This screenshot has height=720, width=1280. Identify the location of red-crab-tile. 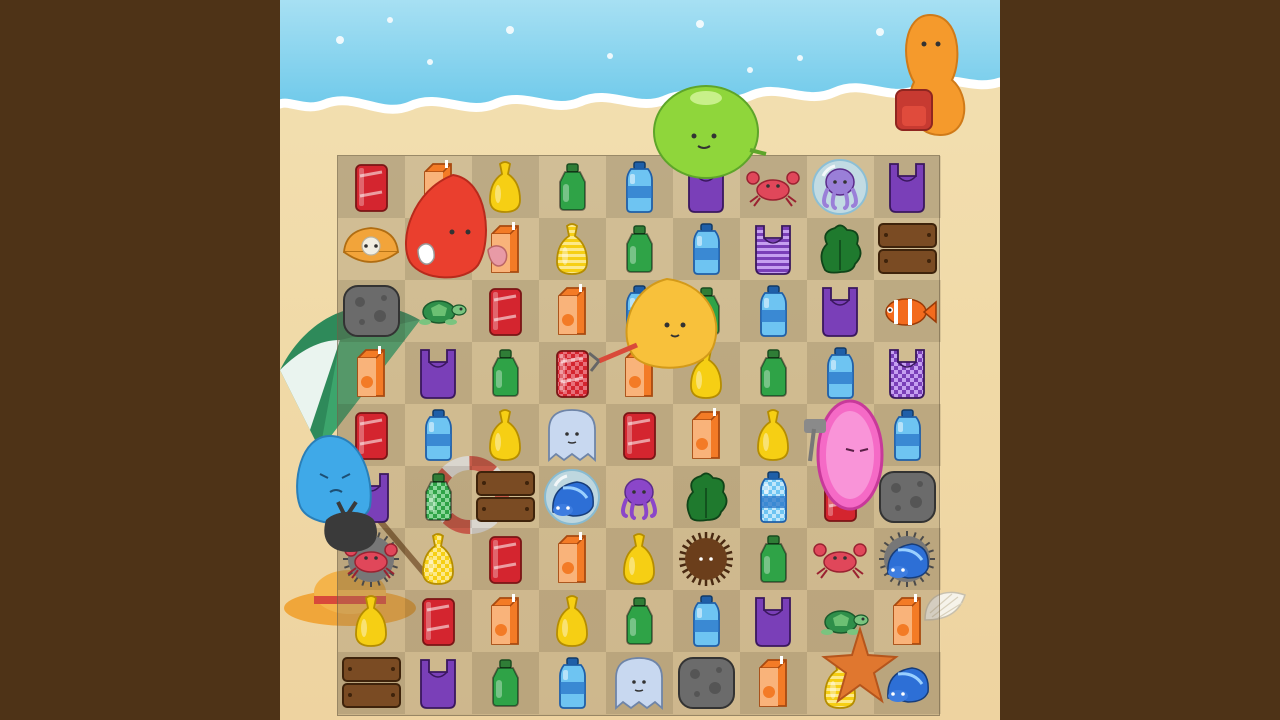
(840, 559).